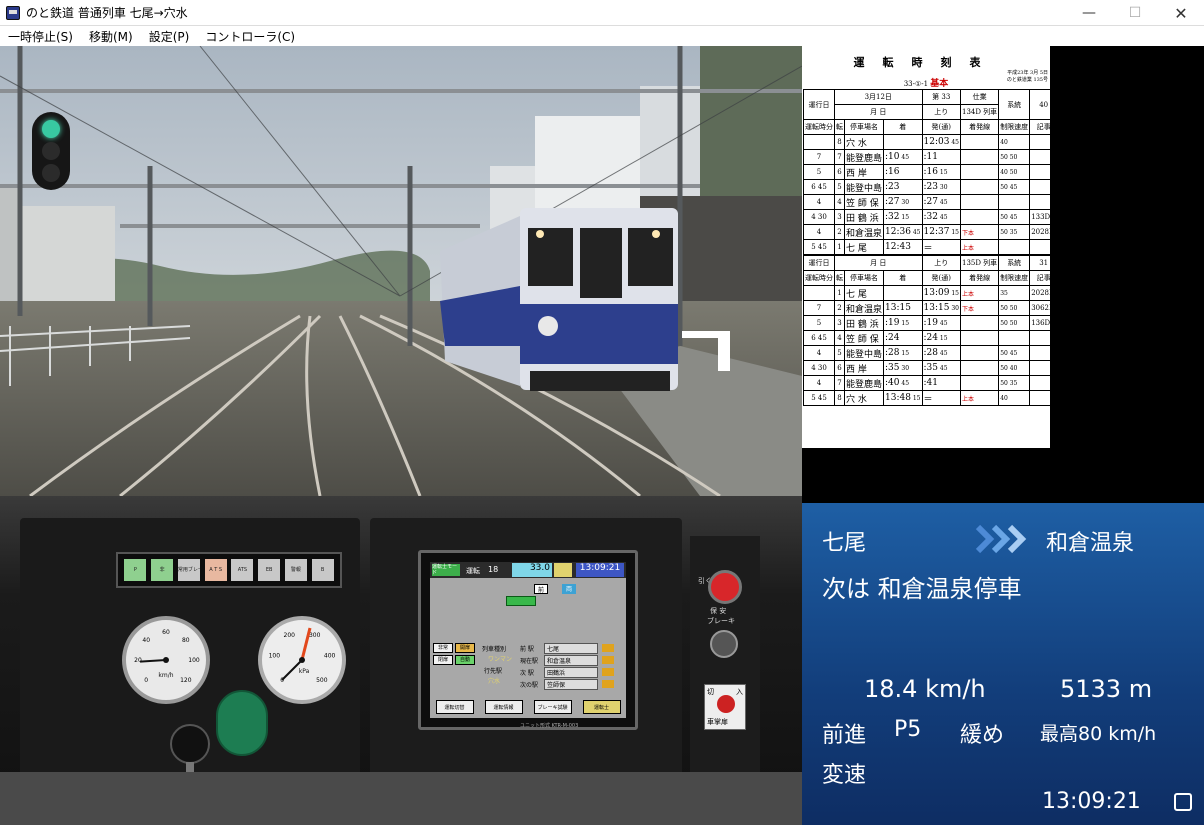  What do you see at coordinates (51, 129) in the screenshot?
I see `signal-green-lamp` at bounding box center [51, 129].